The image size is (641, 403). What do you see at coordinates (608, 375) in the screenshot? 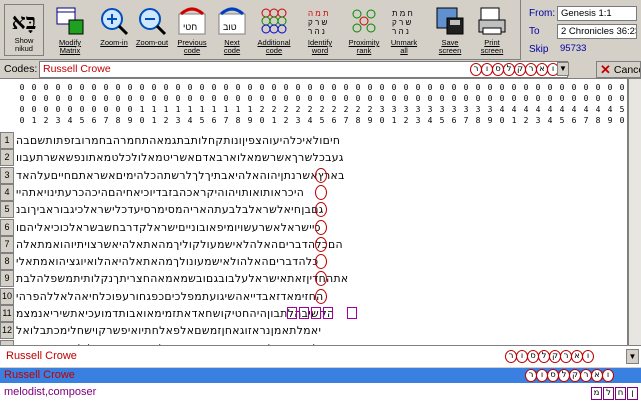
I see `selected-letter: ו` at bounding box center [608, 375].